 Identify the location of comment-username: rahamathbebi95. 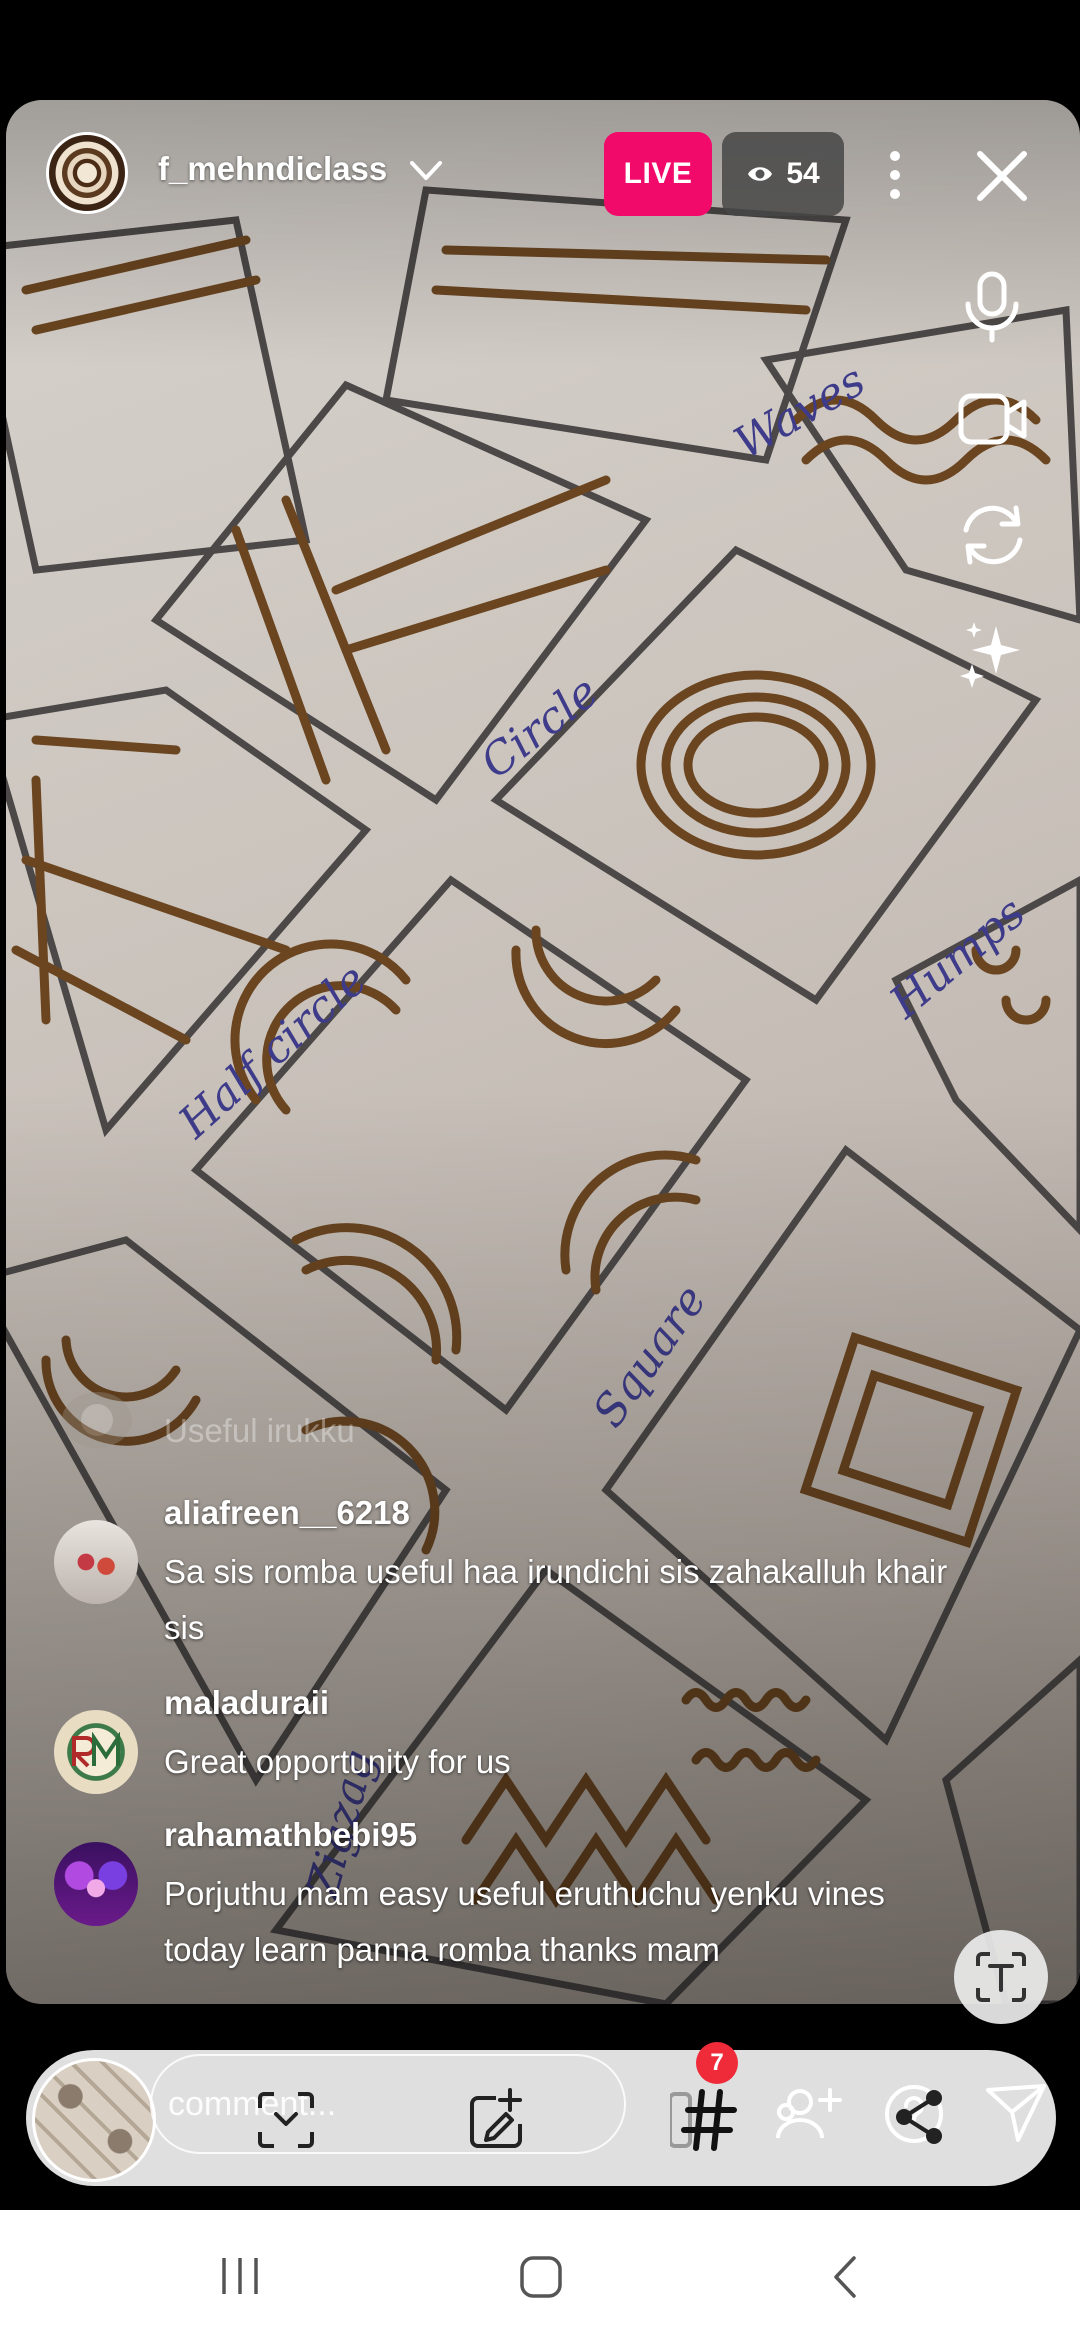
(290, 1835).